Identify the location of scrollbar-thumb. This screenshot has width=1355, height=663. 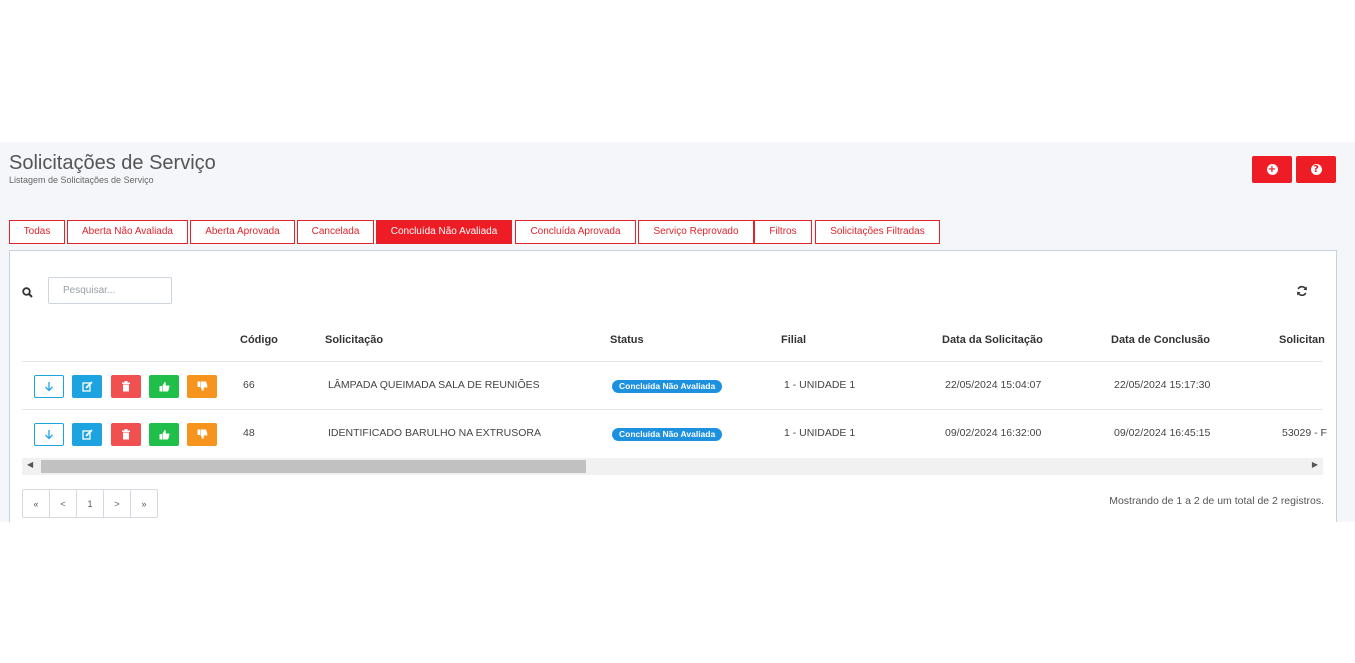
(313, 466).